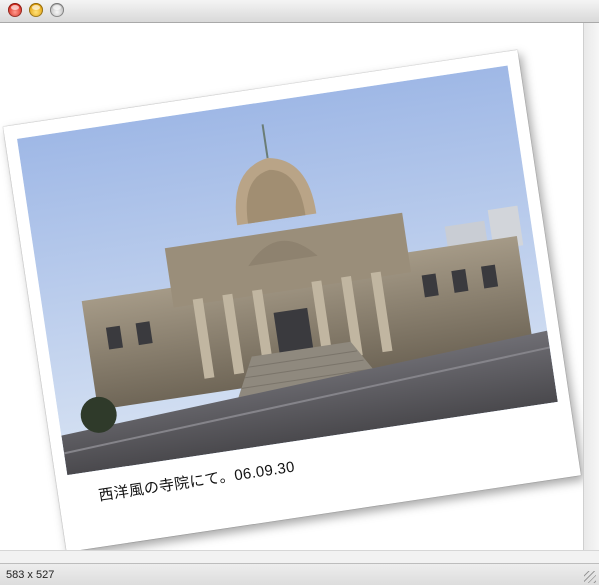 The height and width of the screenshot is (585, 599). Describe the element at coordinates (299, 556) in the screenshot. I see `horizontal-scrollbar` at that location.